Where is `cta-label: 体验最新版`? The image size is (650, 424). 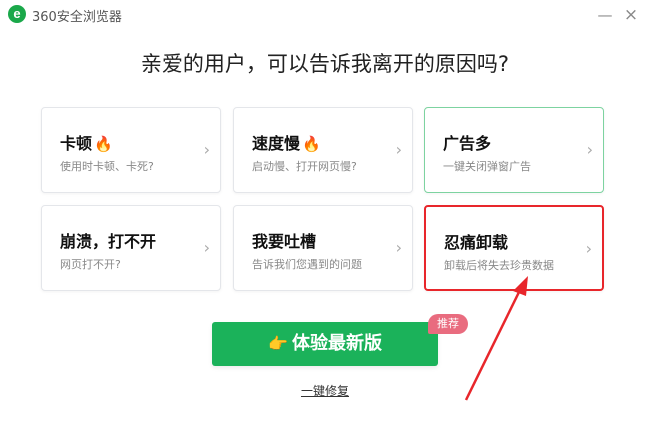 cta-label: 体验最新版 is located at coordinates (336, 343).